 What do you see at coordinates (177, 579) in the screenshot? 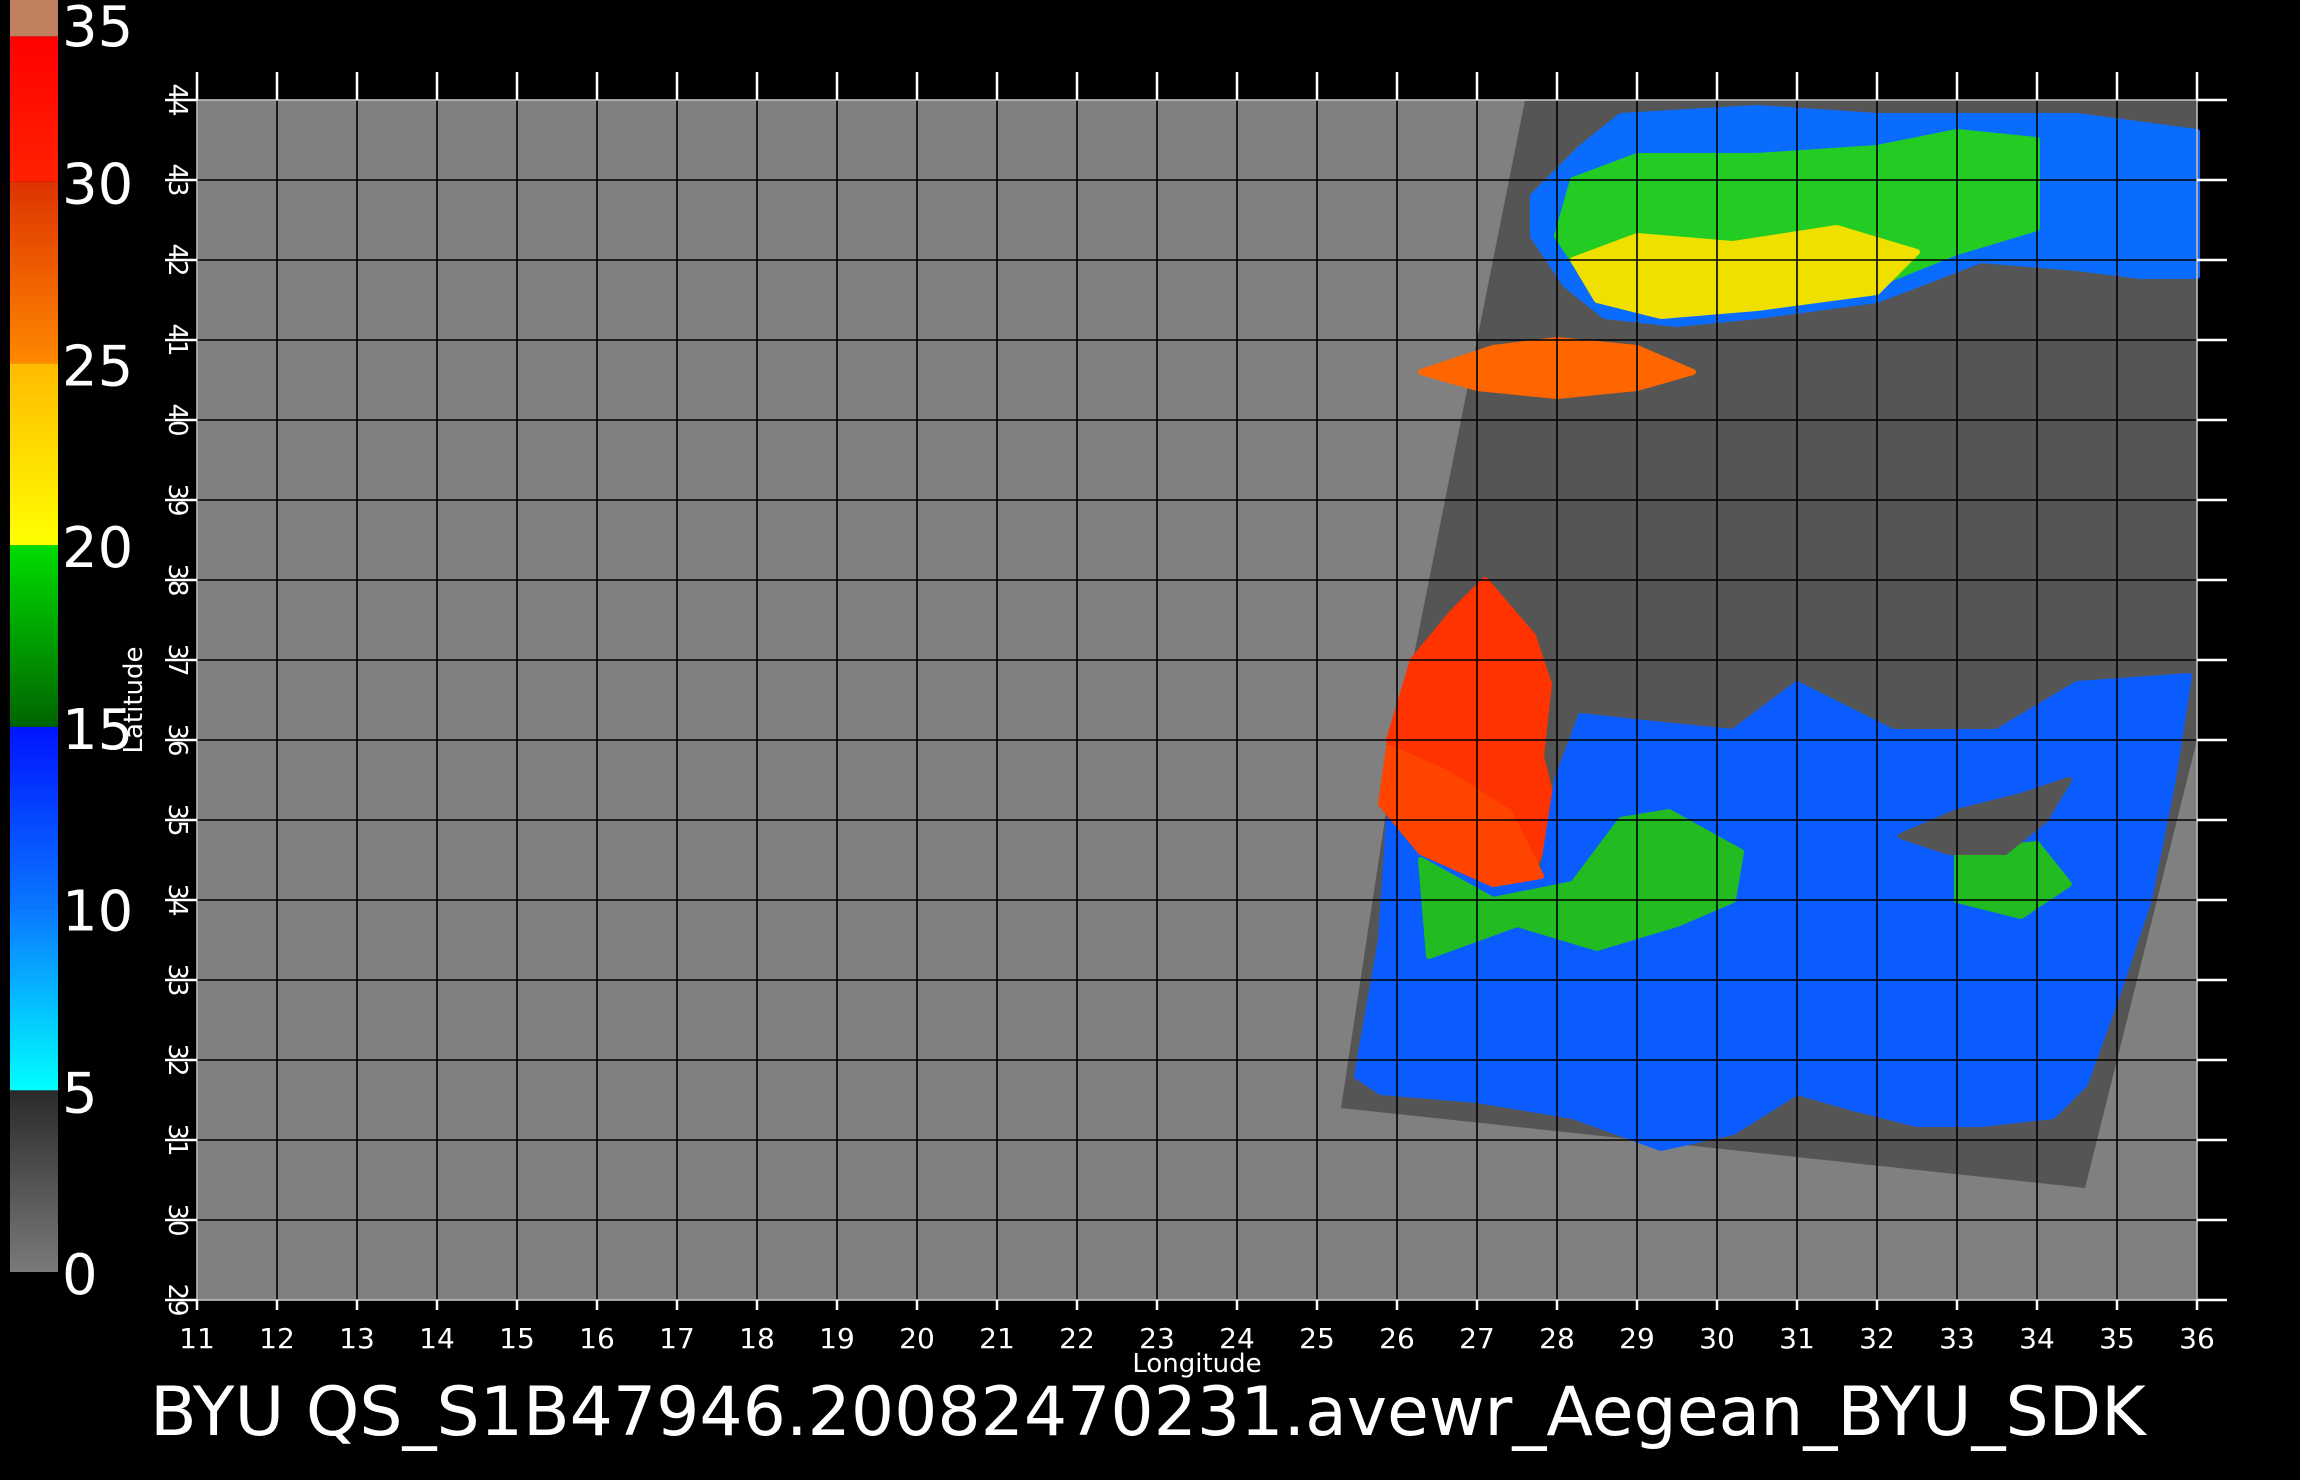
I see `latitude-tick-label: 38` at bounding box center [177, 579].